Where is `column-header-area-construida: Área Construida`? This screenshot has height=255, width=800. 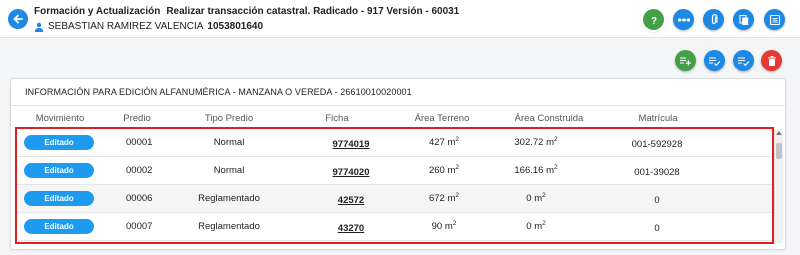
column-header-area-construida: Área Construida is located at coordinates (549, 118).